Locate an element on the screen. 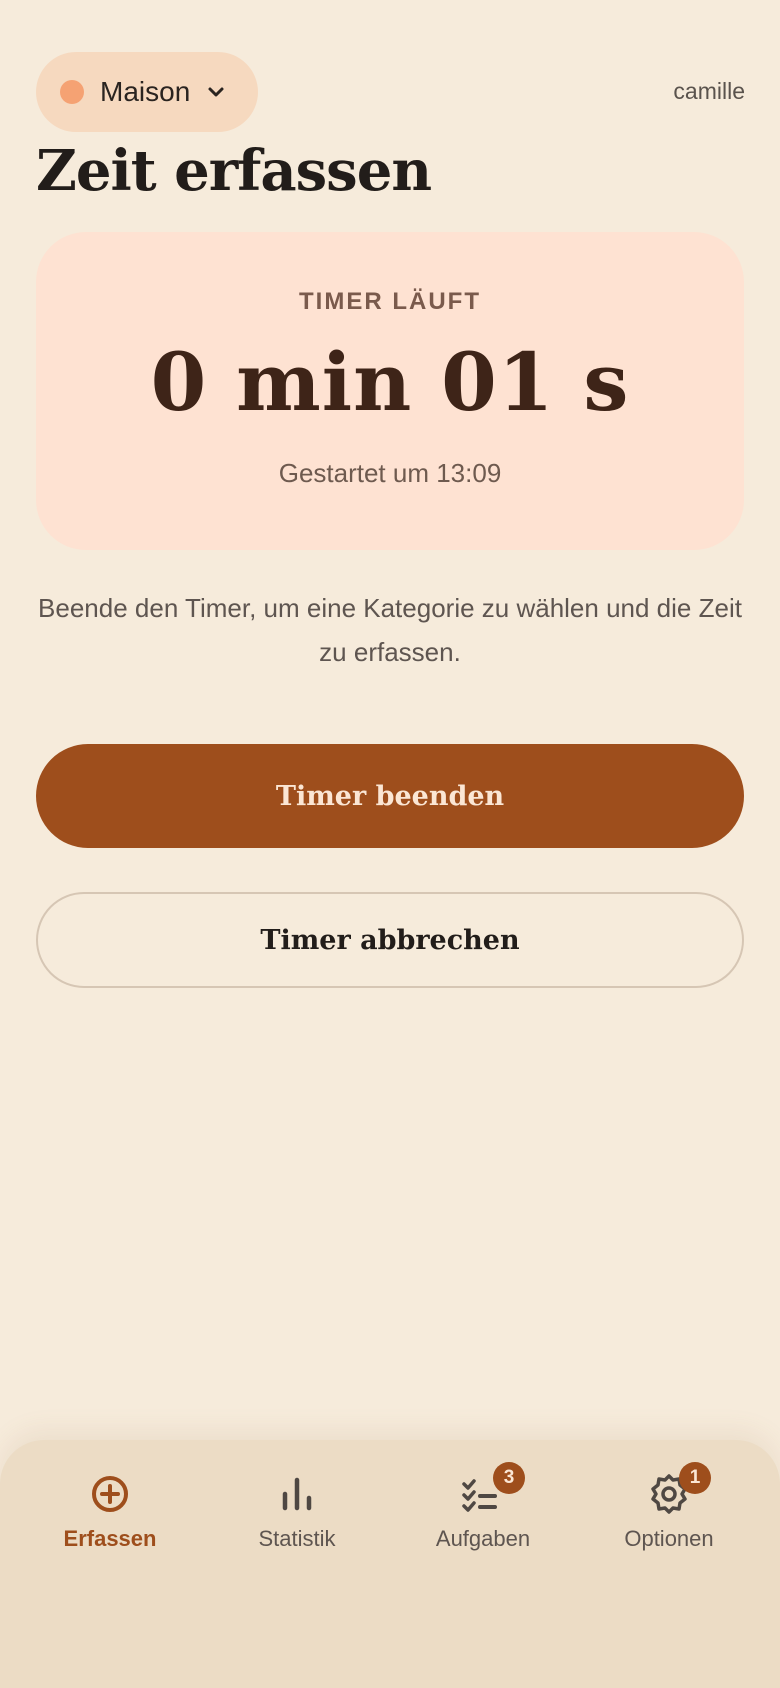  stop-timer-button: Timer beenden is located at coordinates (390, 796).